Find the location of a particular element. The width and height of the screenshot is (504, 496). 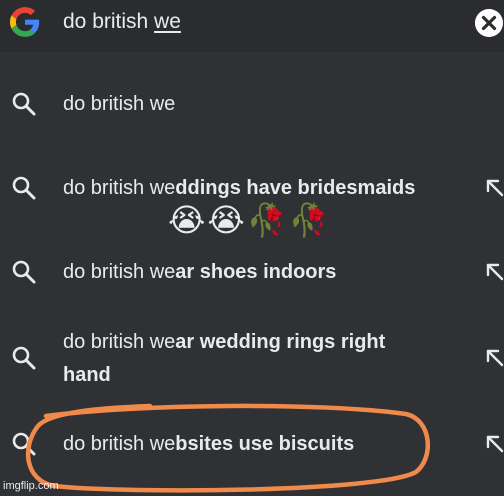

suggestion-completion: bsites use biscuits is located at coordinates (265, 444).